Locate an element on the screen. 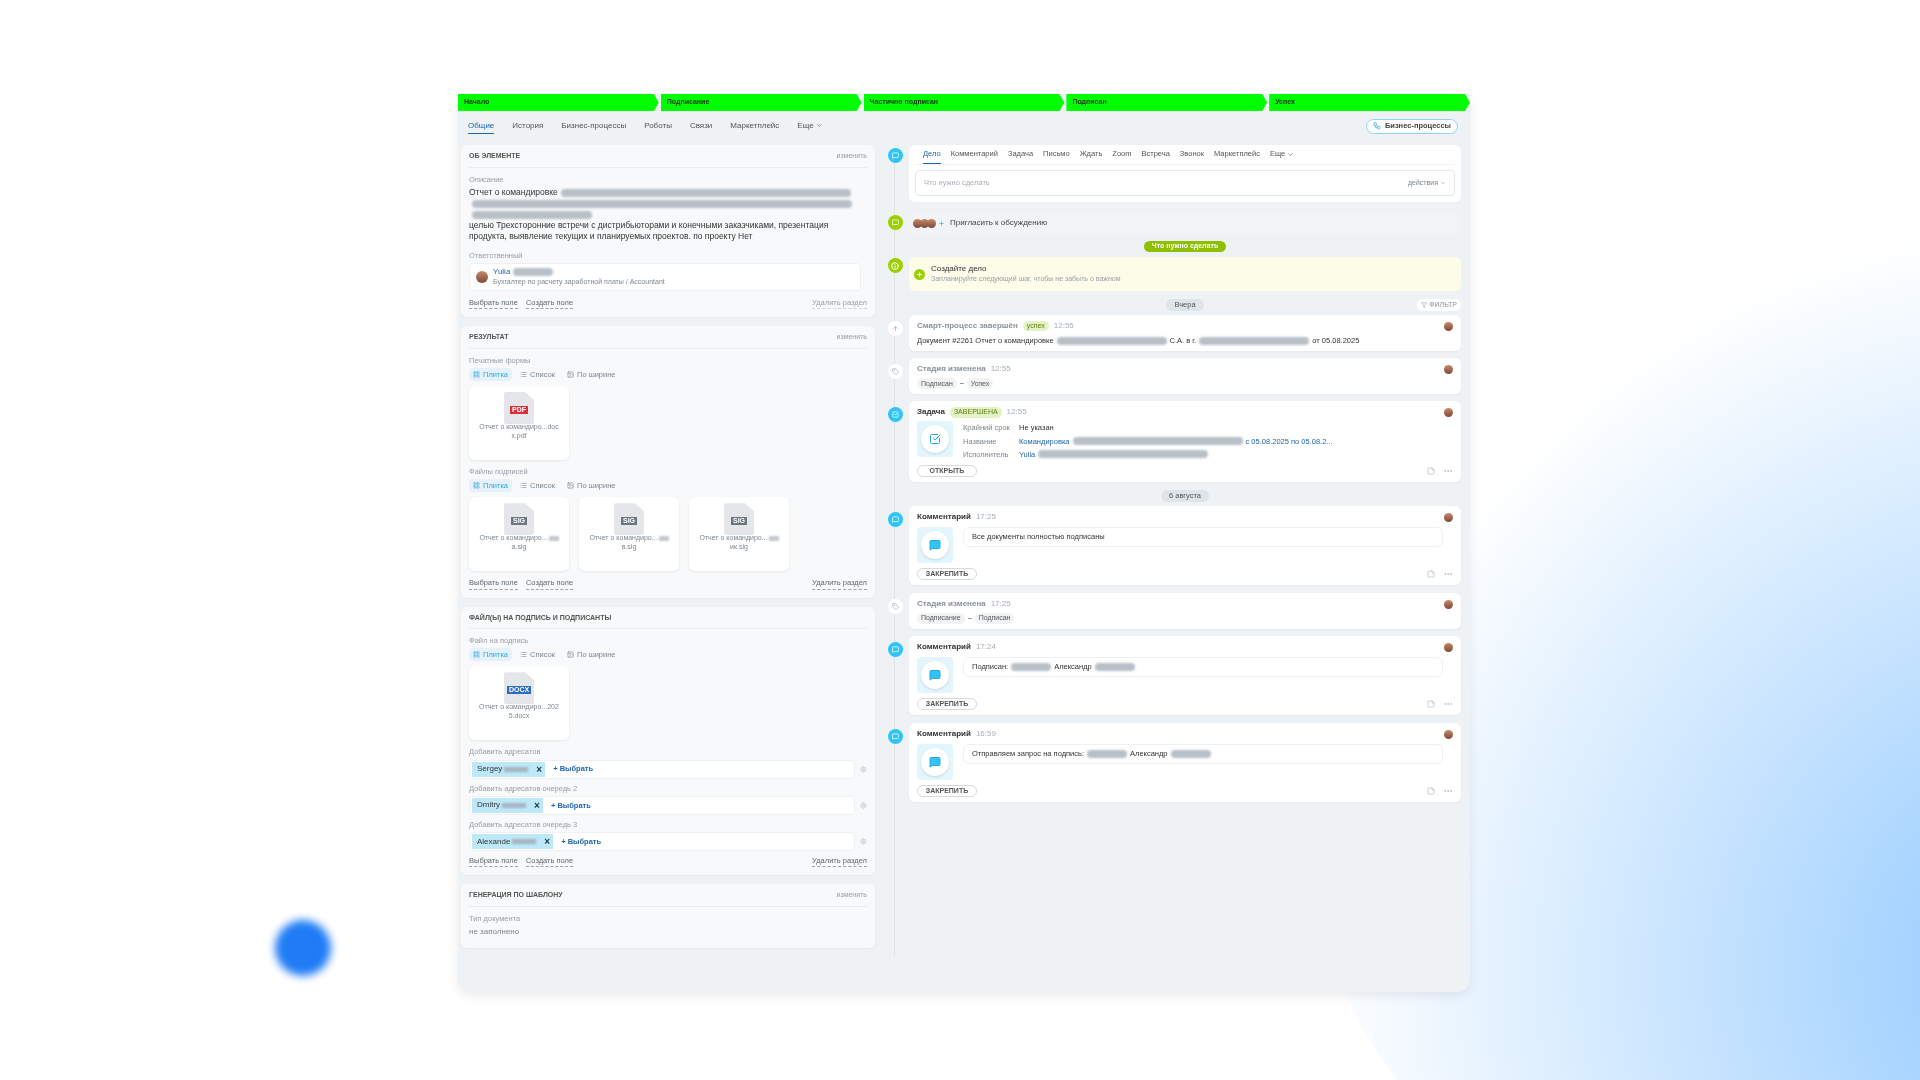 The width and height of the screenshot is (1920, 1080). chat-icon is located at coordinates (895, 222).